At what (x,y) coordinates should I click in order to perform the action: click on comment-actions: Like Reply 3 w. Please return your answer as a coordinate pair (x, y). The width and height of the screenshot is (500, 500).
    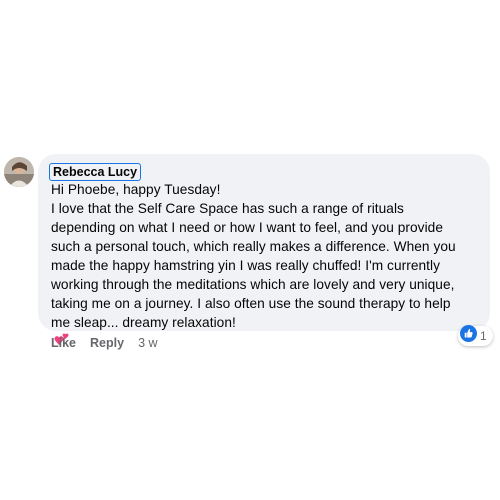
    Looking at the image, I should click on (104, 343).